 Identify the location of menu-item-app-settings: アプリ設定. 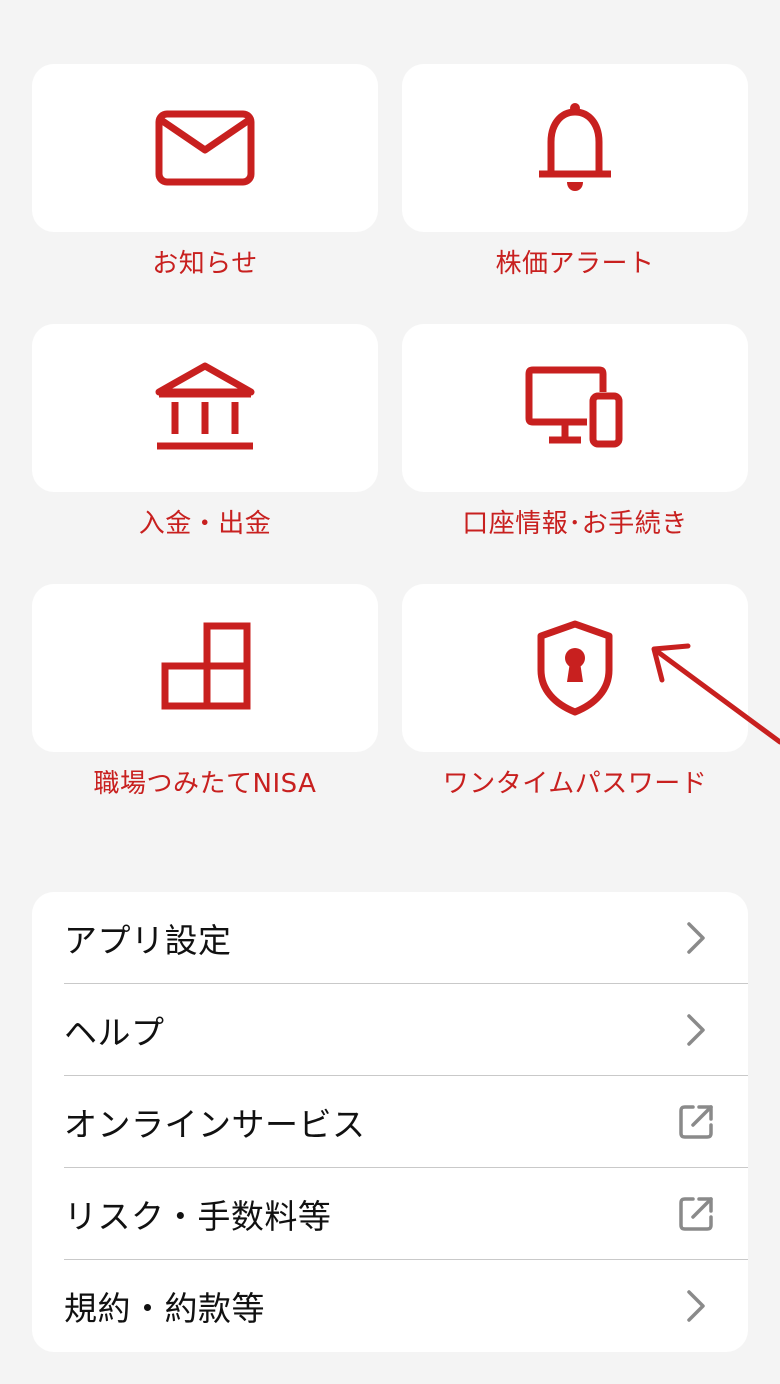
(390, 938).